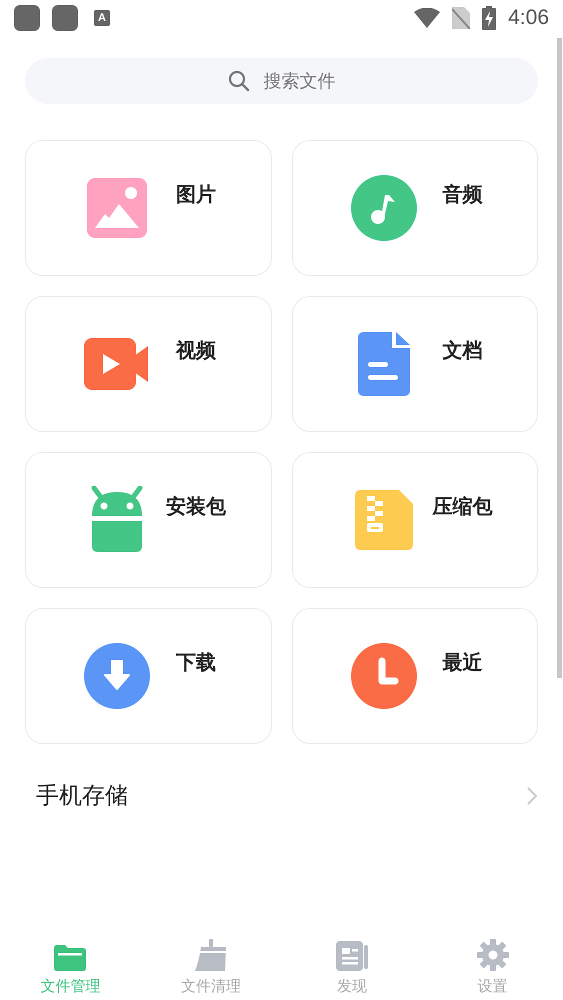 The height and width of the screenshot is (1000, 563). What do you see at coordinates (383, 676) in the screenshot?
I see `clock-icon` at bounding box center [383, 676].